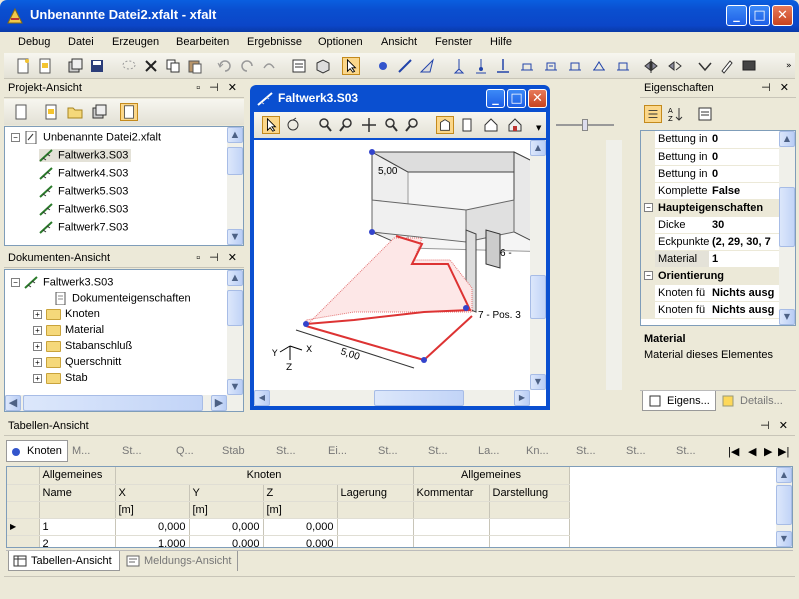 This screenshot has height=599, width=799. What do you see at coordinates (13, 403) in the screenshot?
I see `scroll-left-icon: ◀` at bounding box center [13, 403].